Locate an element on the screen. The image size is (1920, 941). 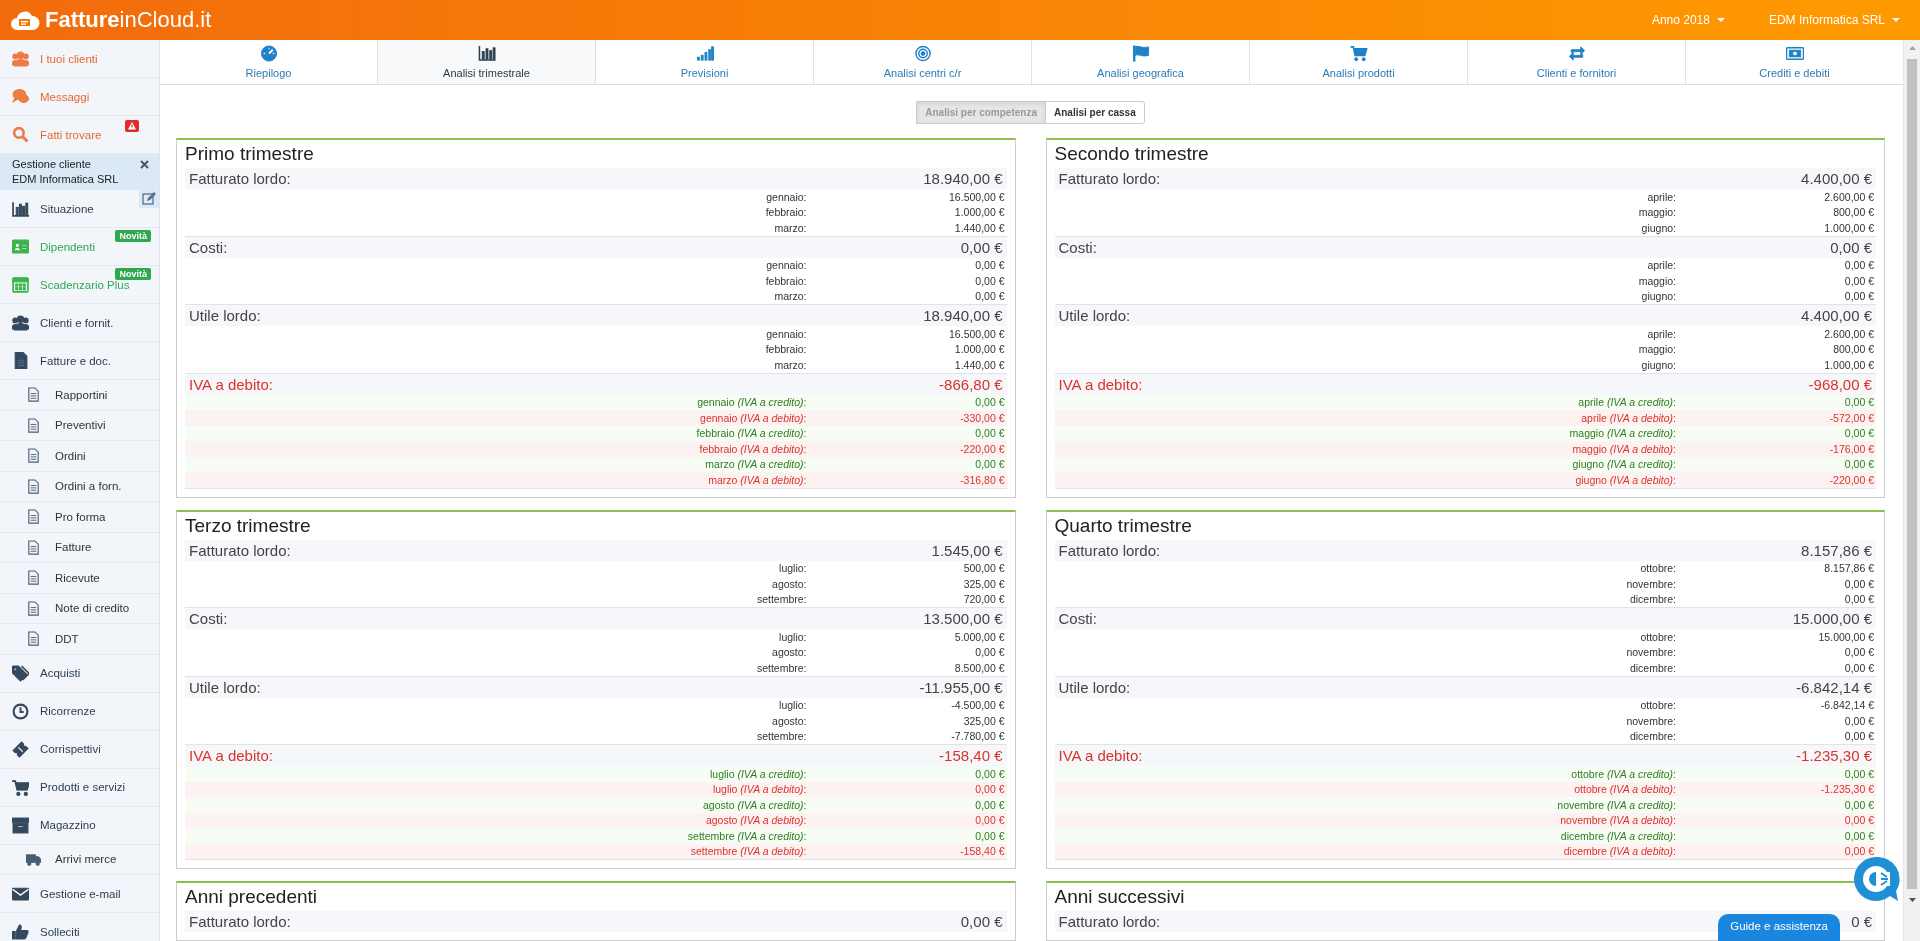
month-label: settembre: is located at coordinates (781, 599).